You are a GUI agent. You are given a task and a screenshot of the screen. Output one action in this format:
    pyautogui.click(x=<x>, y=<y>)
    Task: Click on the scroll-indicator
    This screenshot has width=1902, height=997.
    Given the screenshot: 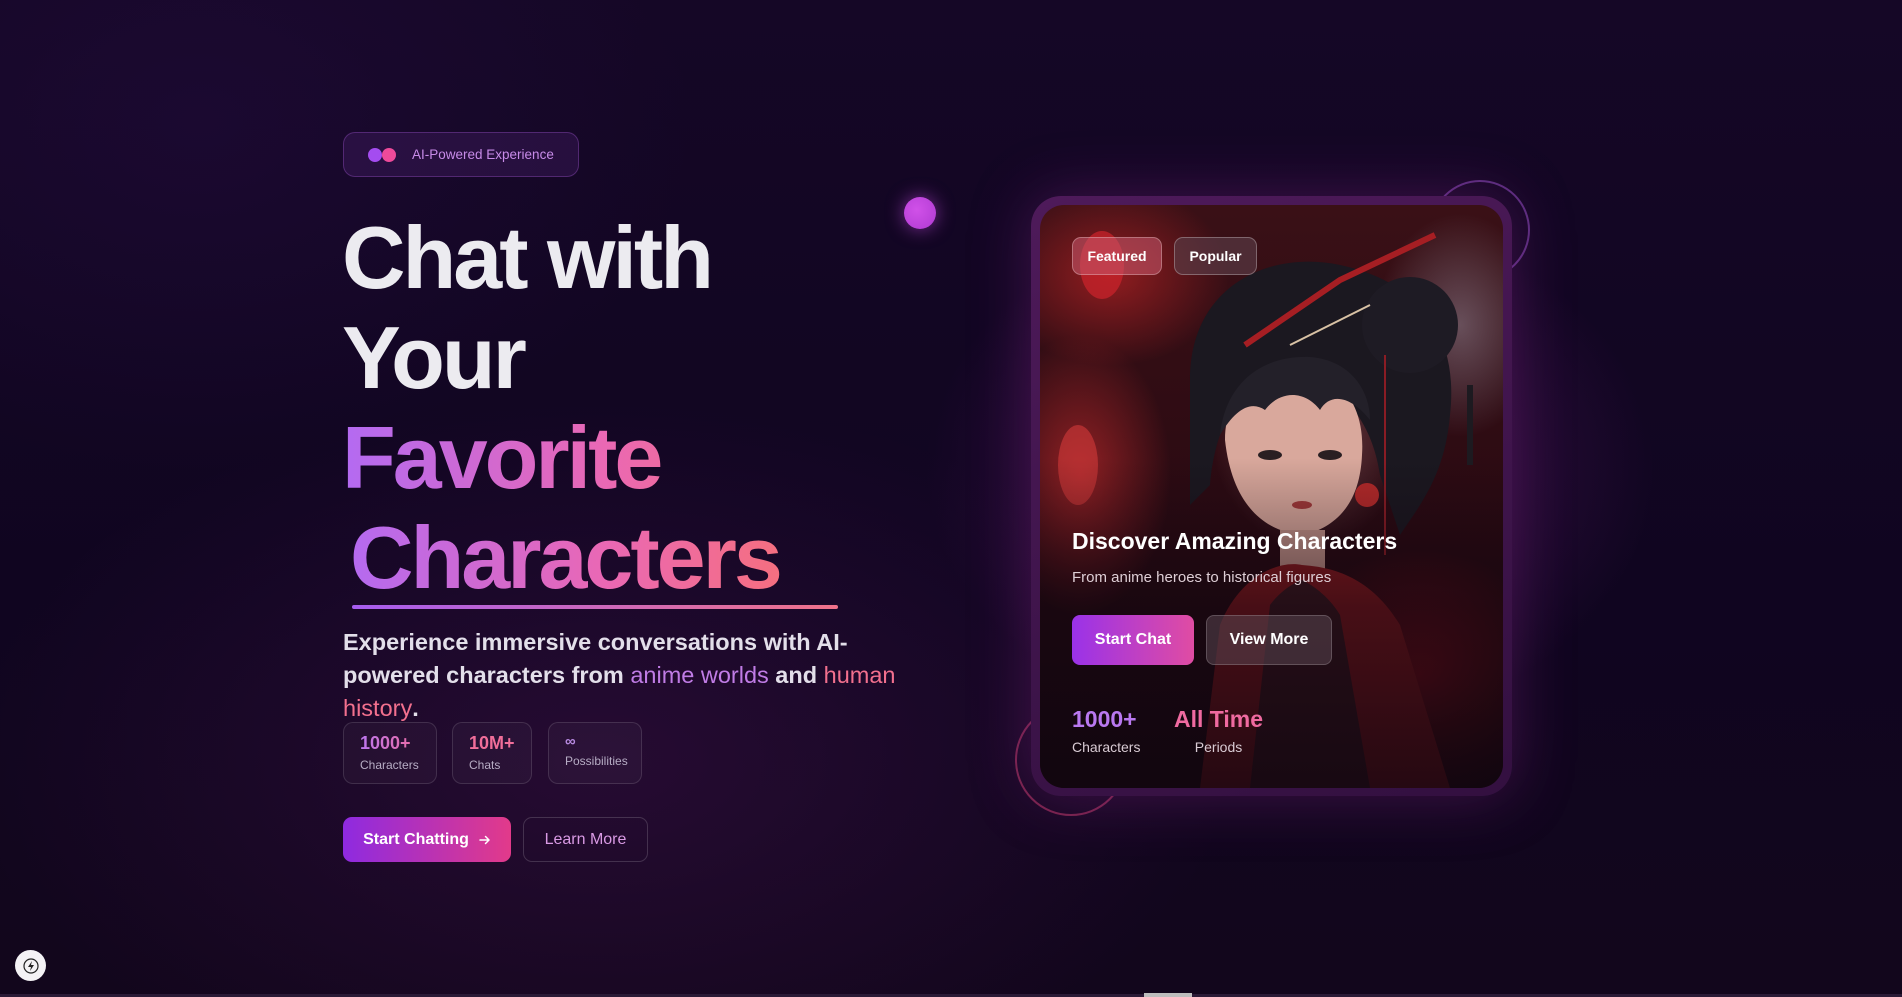 What is the action you would take?
    pyautogui.click(x=1168, y=995)
    